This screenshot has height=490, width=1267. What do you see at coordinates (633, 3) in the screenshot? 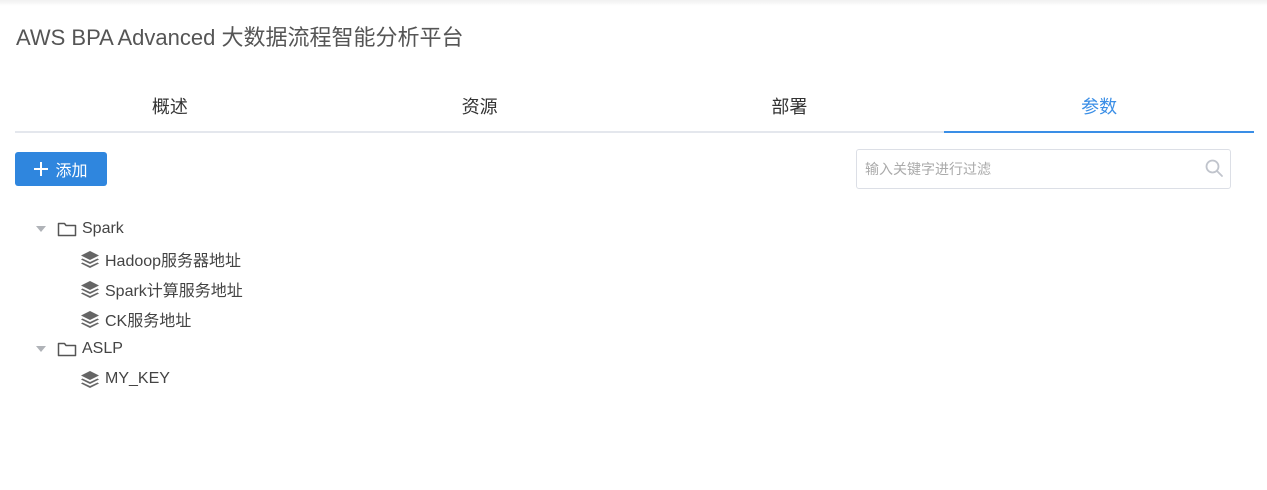
I see `top-shadow` at bounding box center [633, 3].